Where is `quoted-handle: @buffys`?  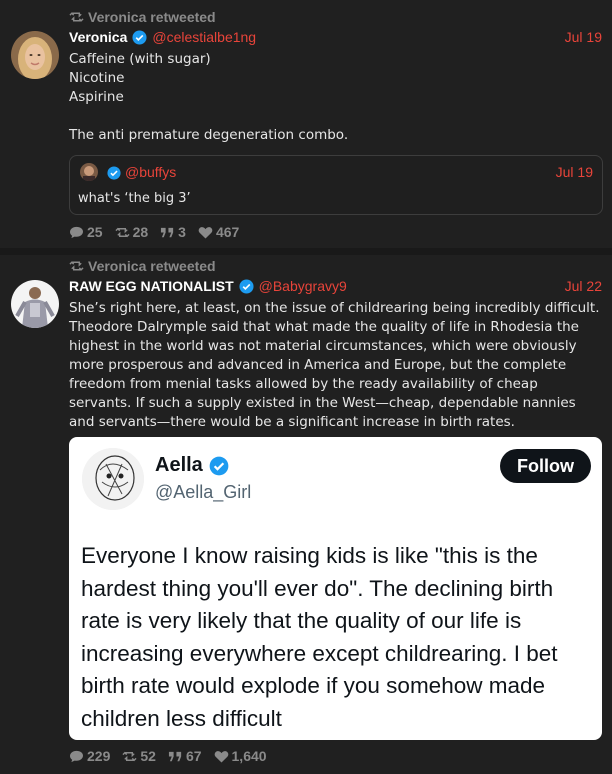 quoted-handle: @buffys is located at coordinates (150, 172).